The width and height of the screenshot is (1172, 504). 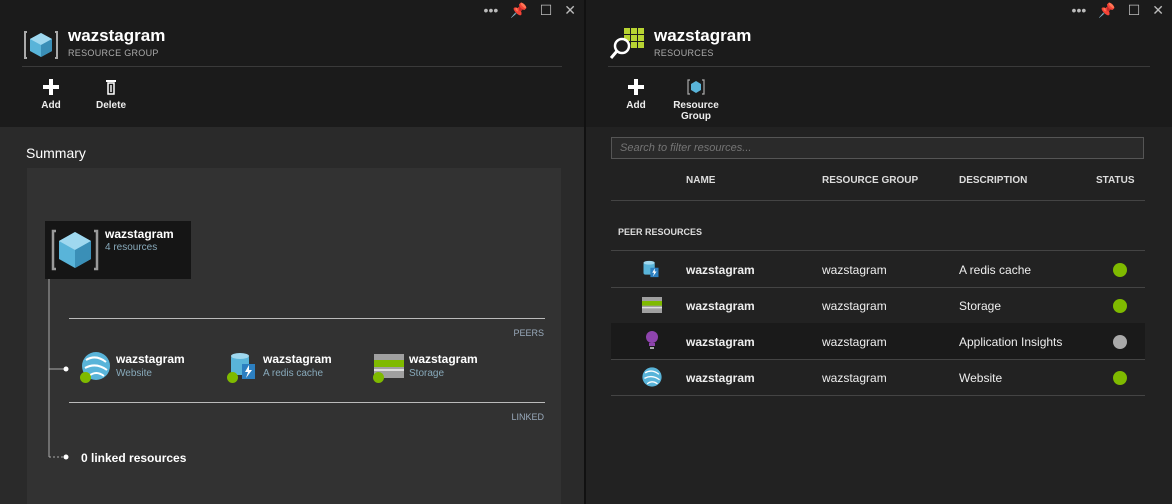 I want to click on blade-subtitle: RESOURCES, so click(x=684, y=53).